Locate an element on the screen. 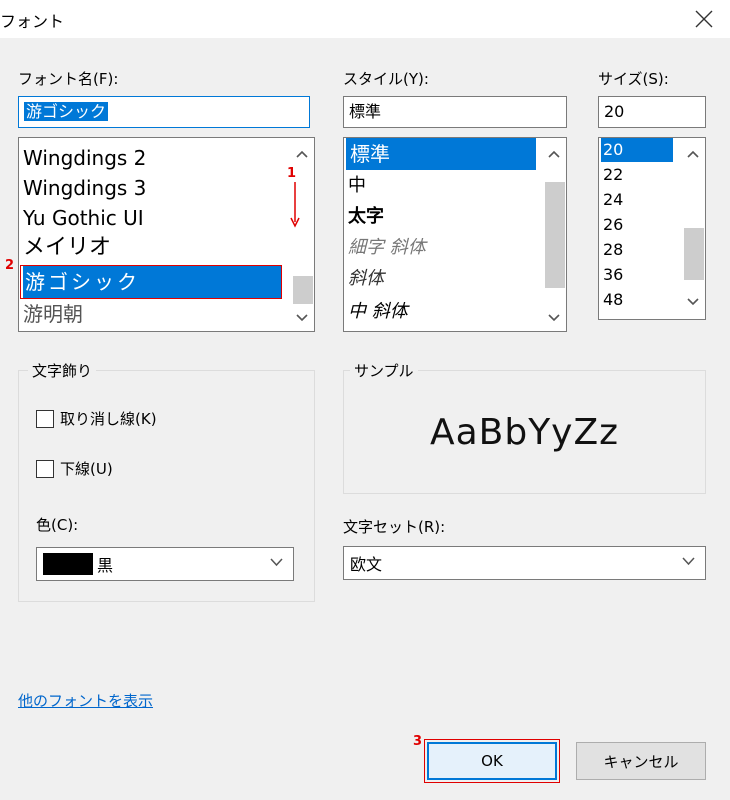 The height and width of the screenshot is (800, 730). color-swatch is located at coordinates (68, 564).